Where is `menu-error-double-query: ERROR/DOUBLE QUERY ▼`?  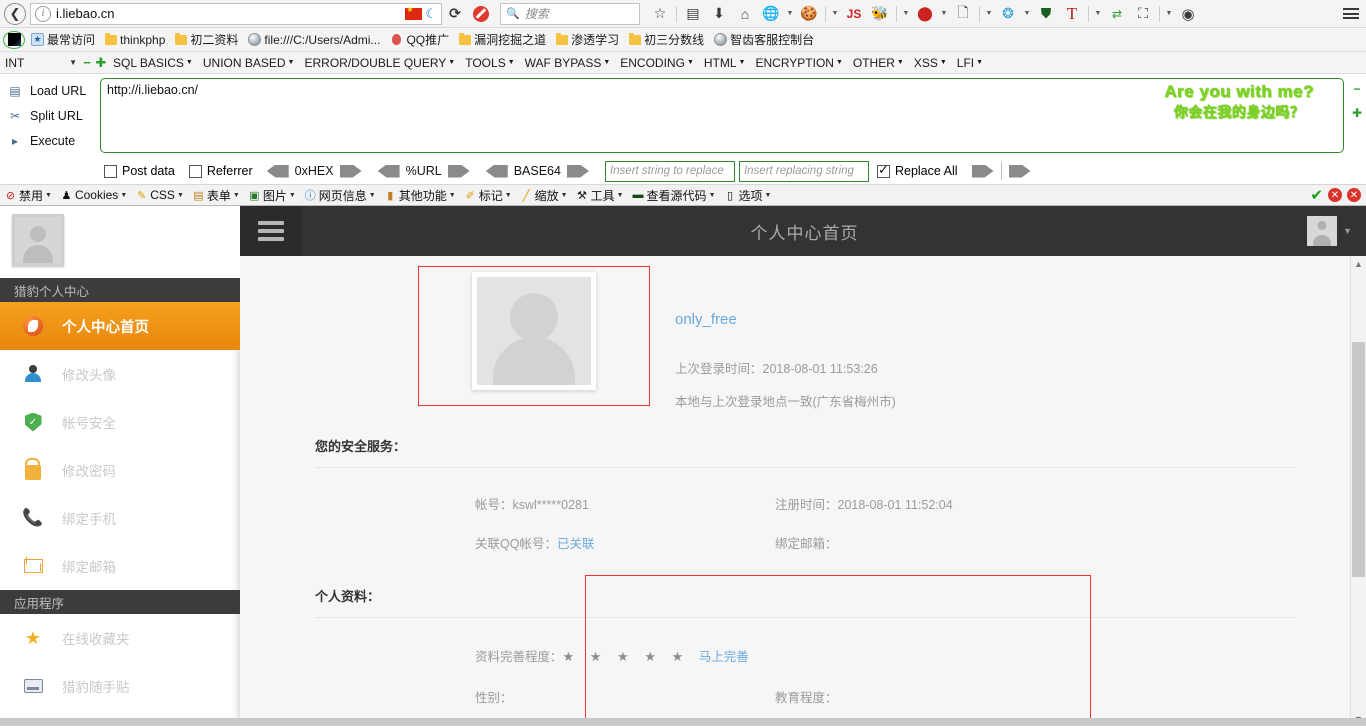
menu-error-double-query: ERROR/DOUBLE QUERY ▼ is located at coordinates (379, 63).